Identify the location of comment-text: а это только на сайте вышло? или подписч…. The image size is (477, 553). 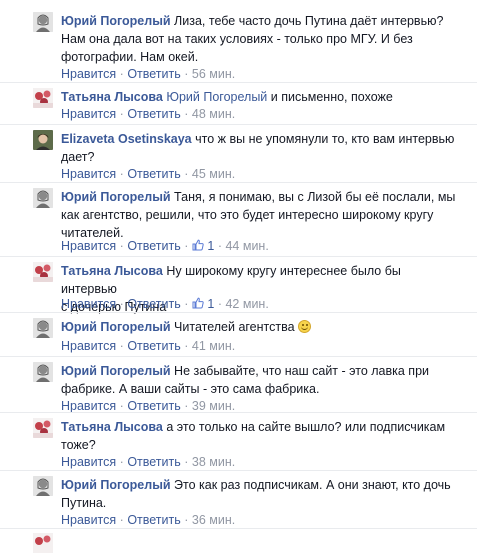
(306, 427).